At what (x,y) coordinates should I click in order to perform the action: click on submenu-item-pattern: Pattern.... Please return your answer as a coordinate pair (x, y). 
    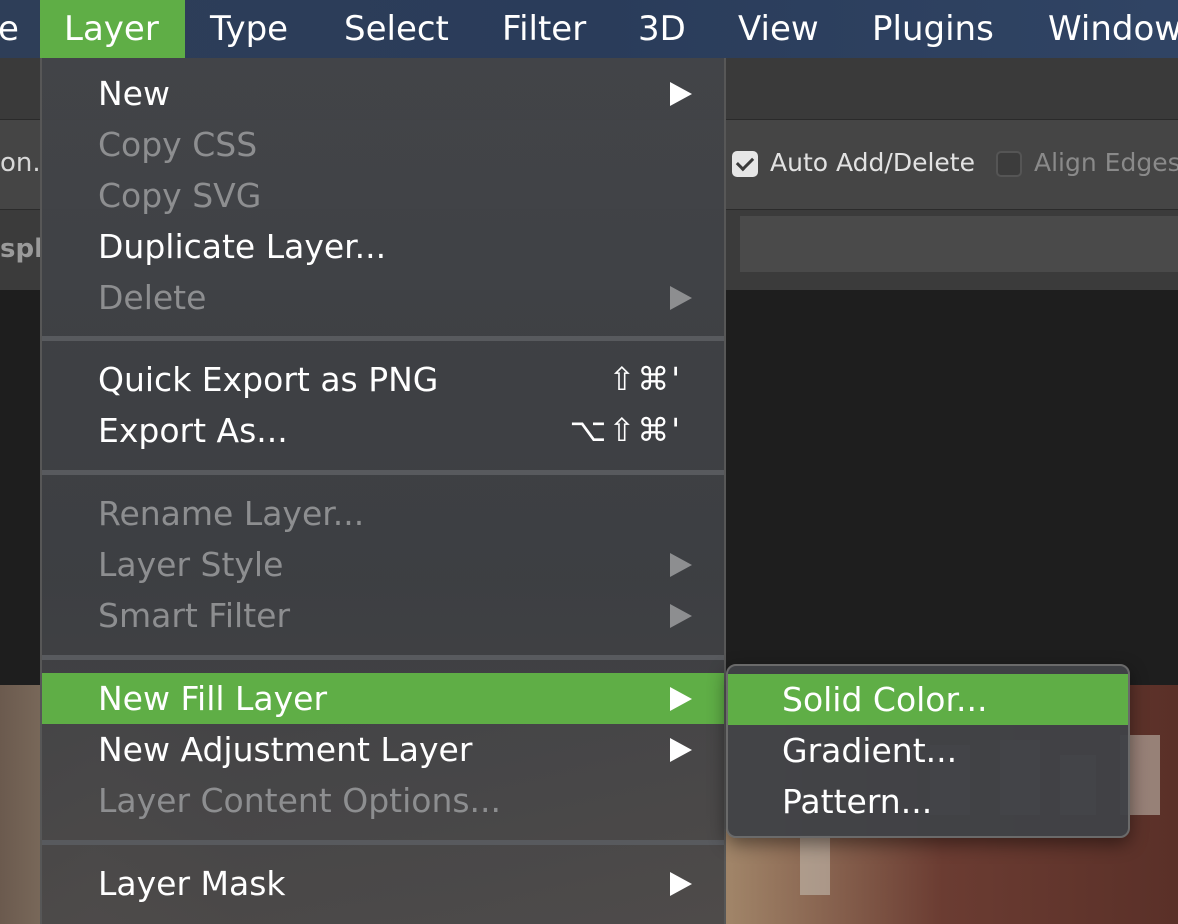
    Looking at the image, I should click on (928, 801).